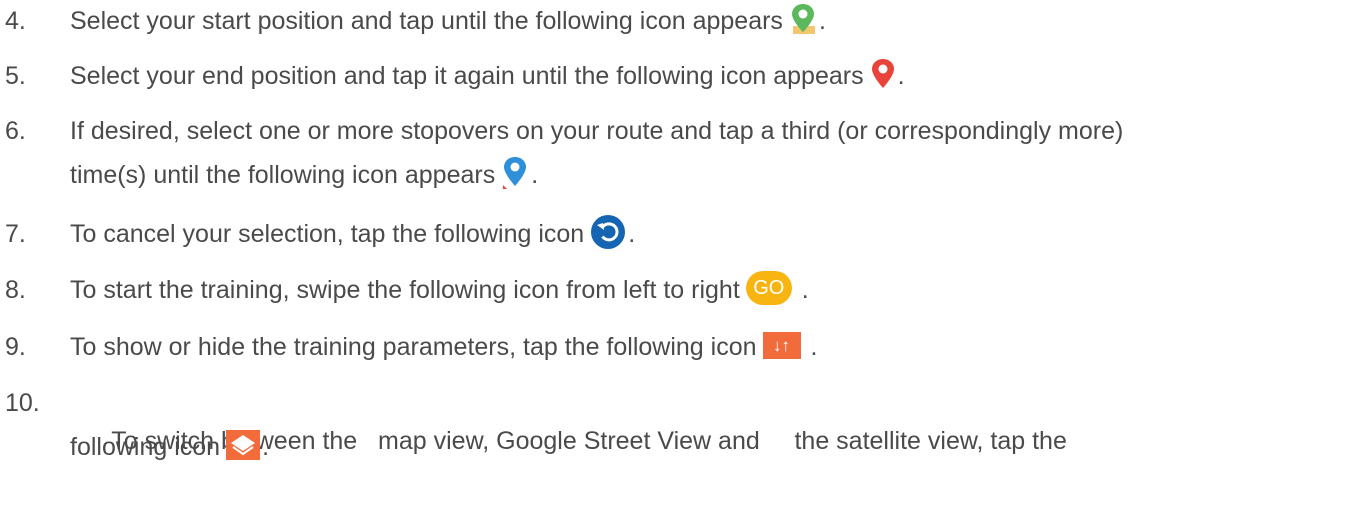  I want to click on red-pin-icon, so click(883, 74).